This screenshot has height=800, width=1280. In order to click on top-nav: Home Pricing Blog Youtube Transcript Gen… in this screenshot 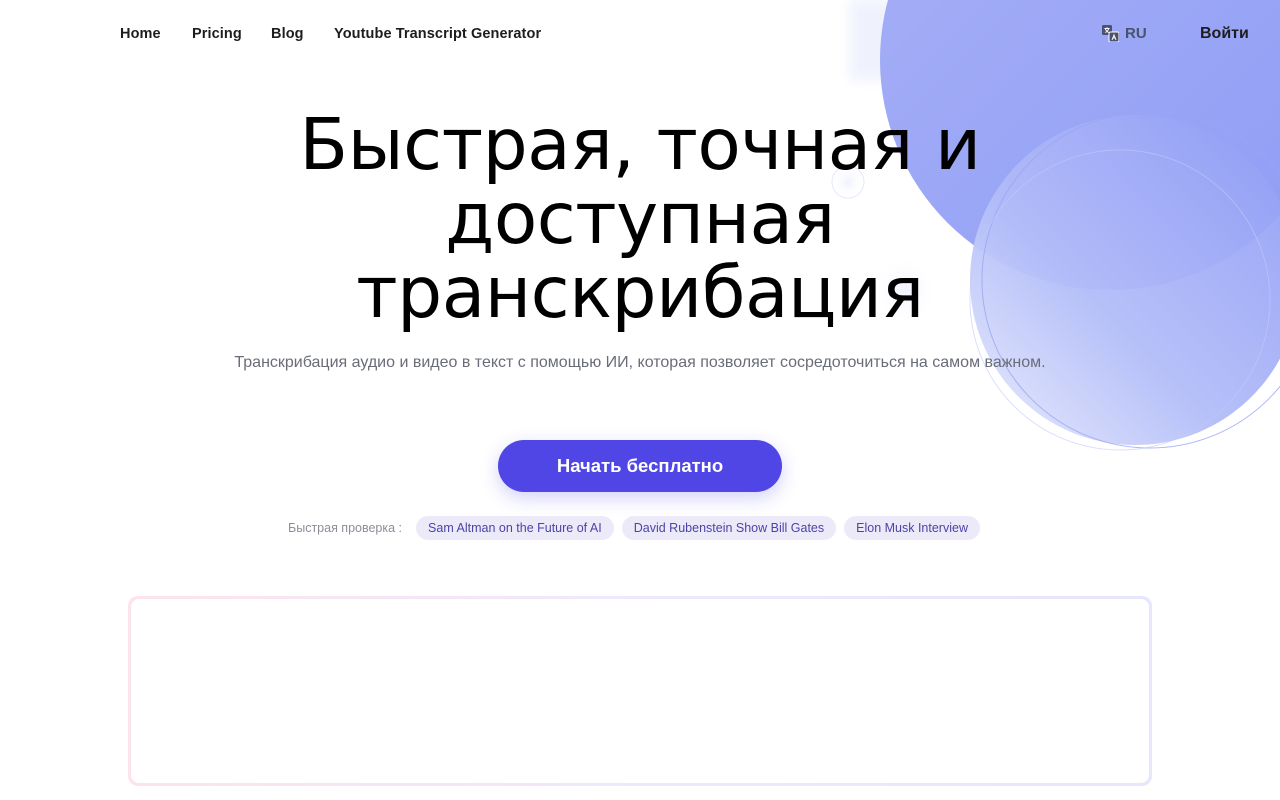, I will do `click(640, 36)`.